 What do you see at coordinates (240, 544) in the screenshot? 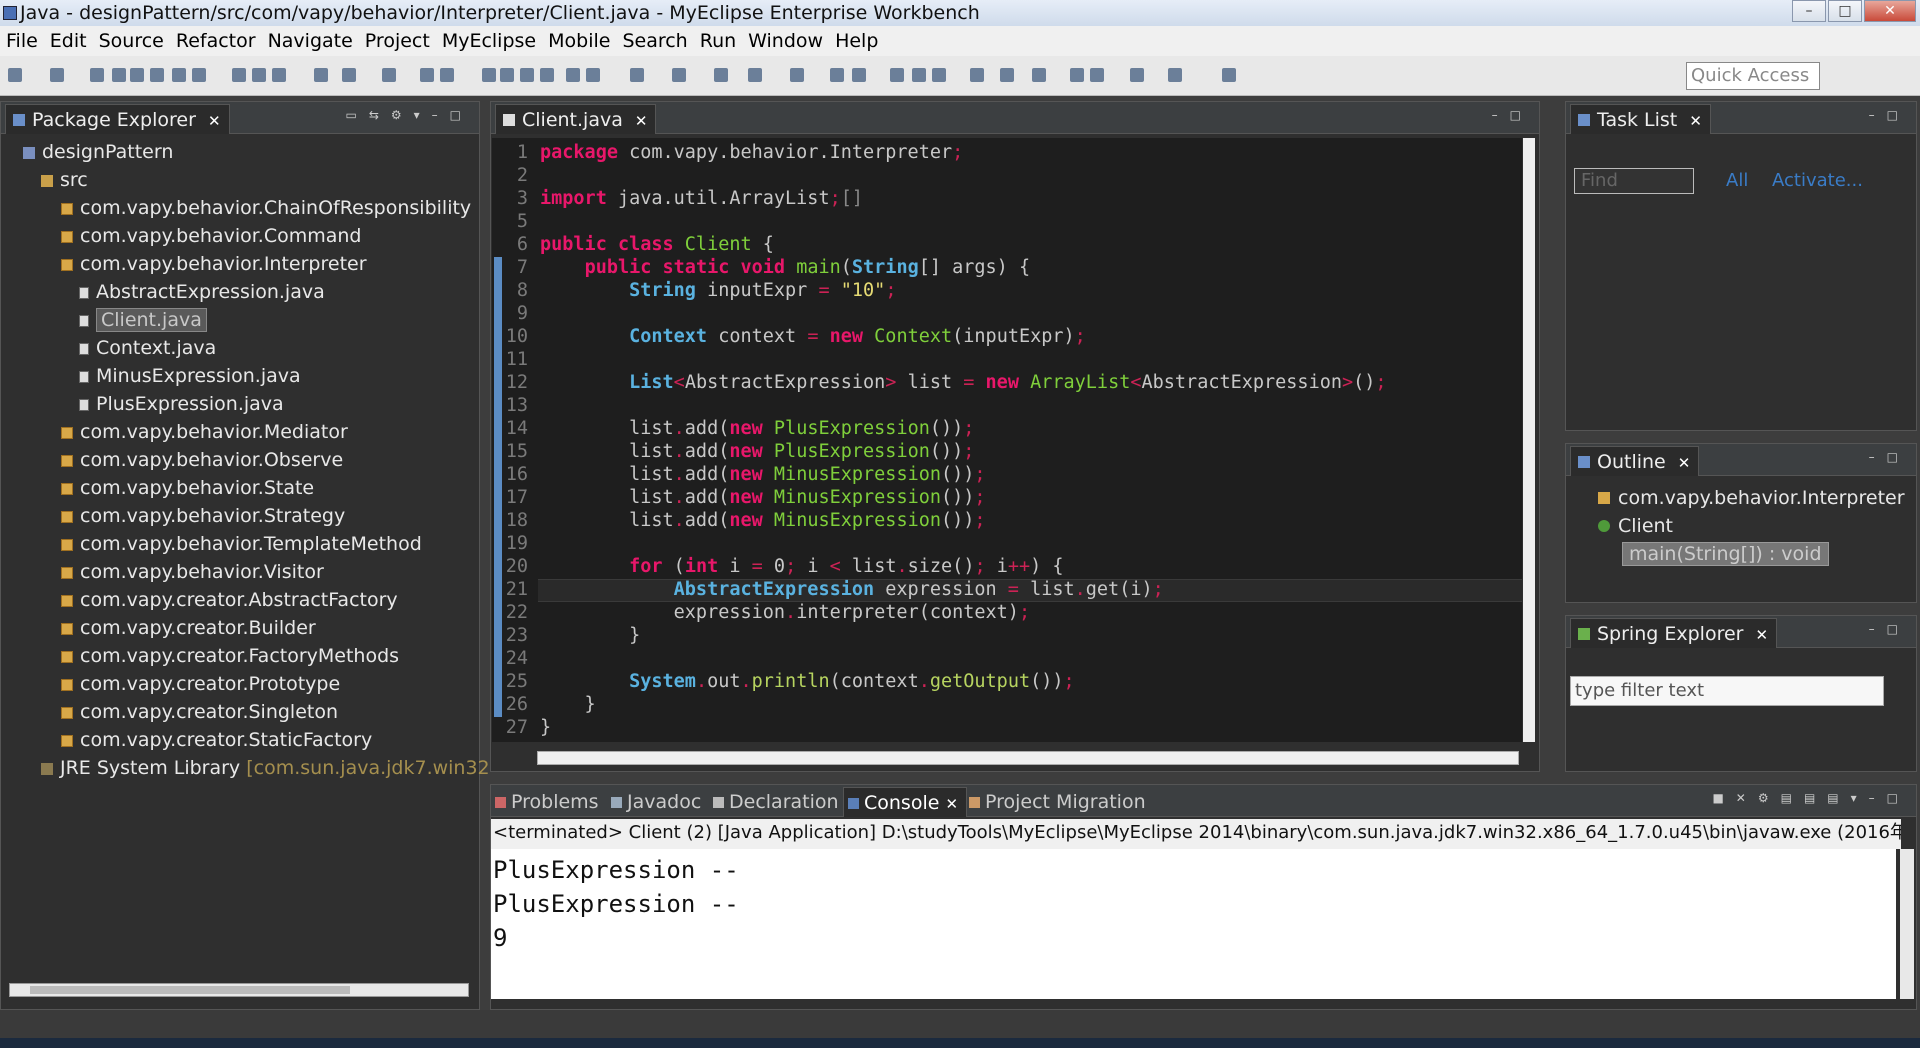
I see `tree-item: com.vapy.behavior.TemplateMethod` at bounding box center [240, 544].